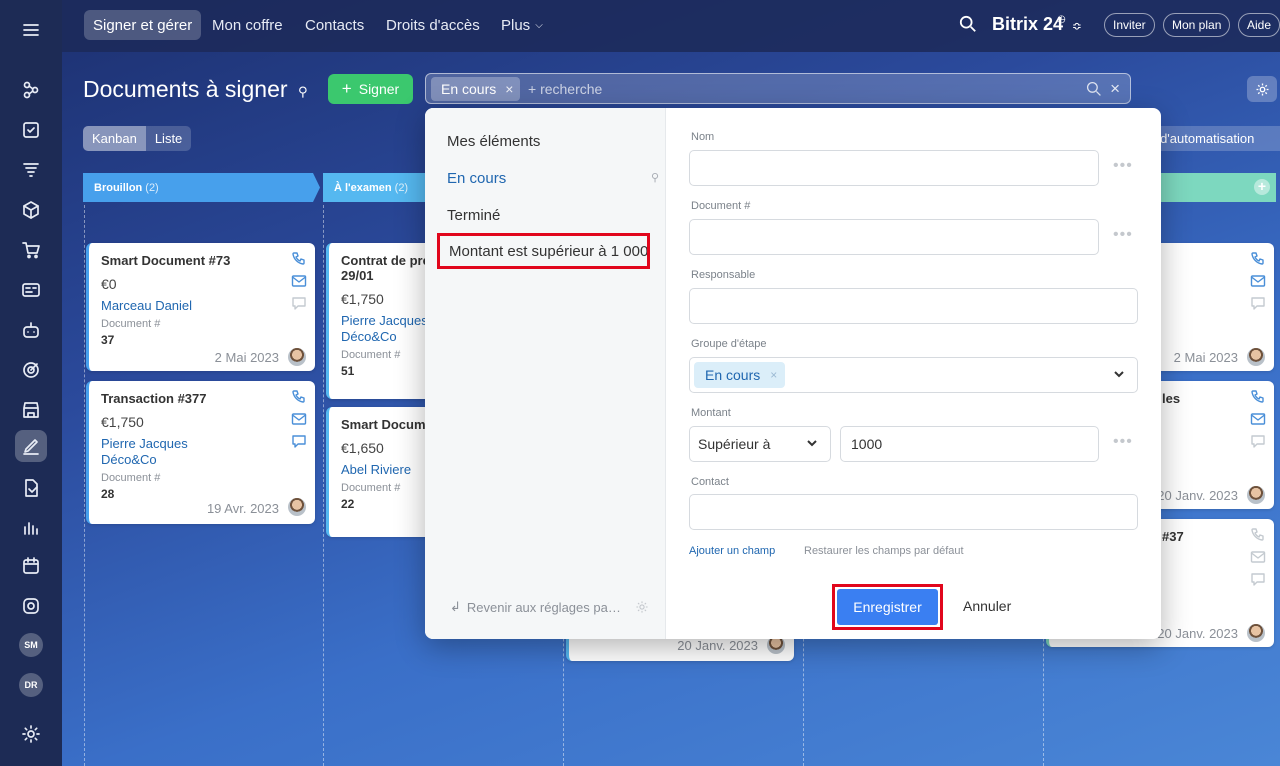 Image resolution: width=1280 pixels, height=766 pixels. What do you see at coordinates (969, 444) in the screenshot?
I see `amount-value-input: 1000` at bounding box center [969, 444].